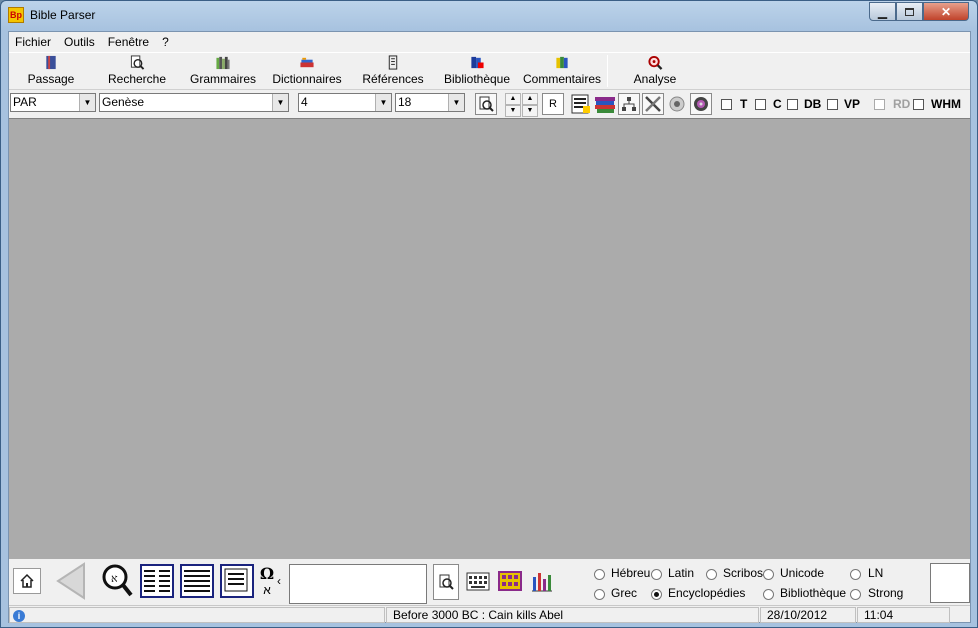  I want to click on checkbox-whm, so click(918, 104).